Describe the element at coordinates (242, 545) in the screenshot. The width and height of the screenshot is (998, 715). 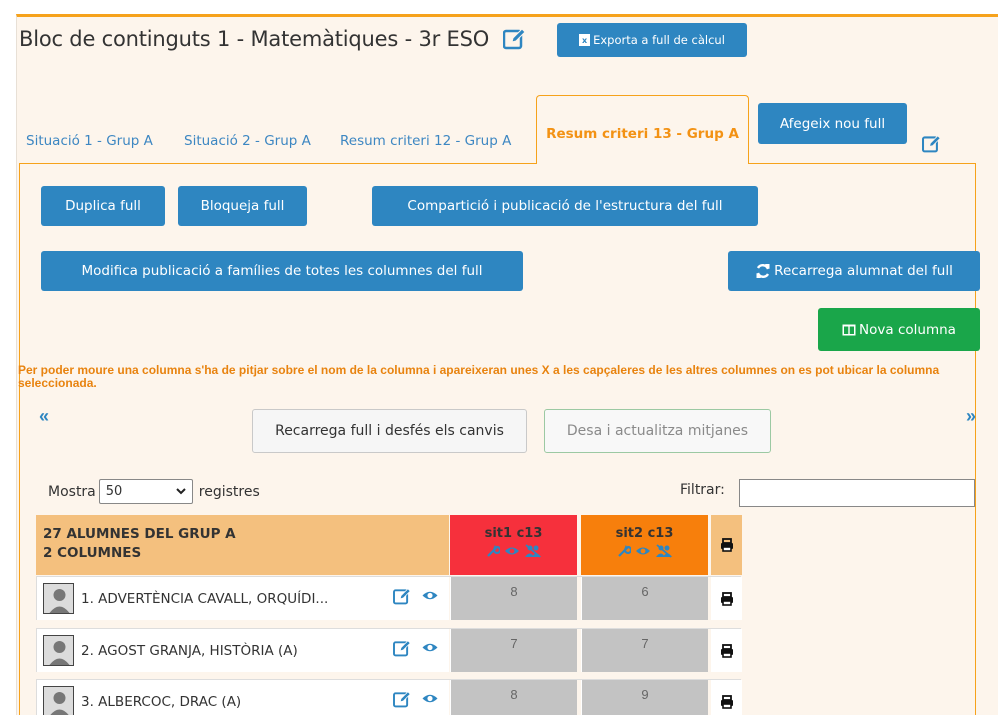
I see `table-header-students: 27 ALUMNES DEL GRUP A 2 COLUMNES` at that location.